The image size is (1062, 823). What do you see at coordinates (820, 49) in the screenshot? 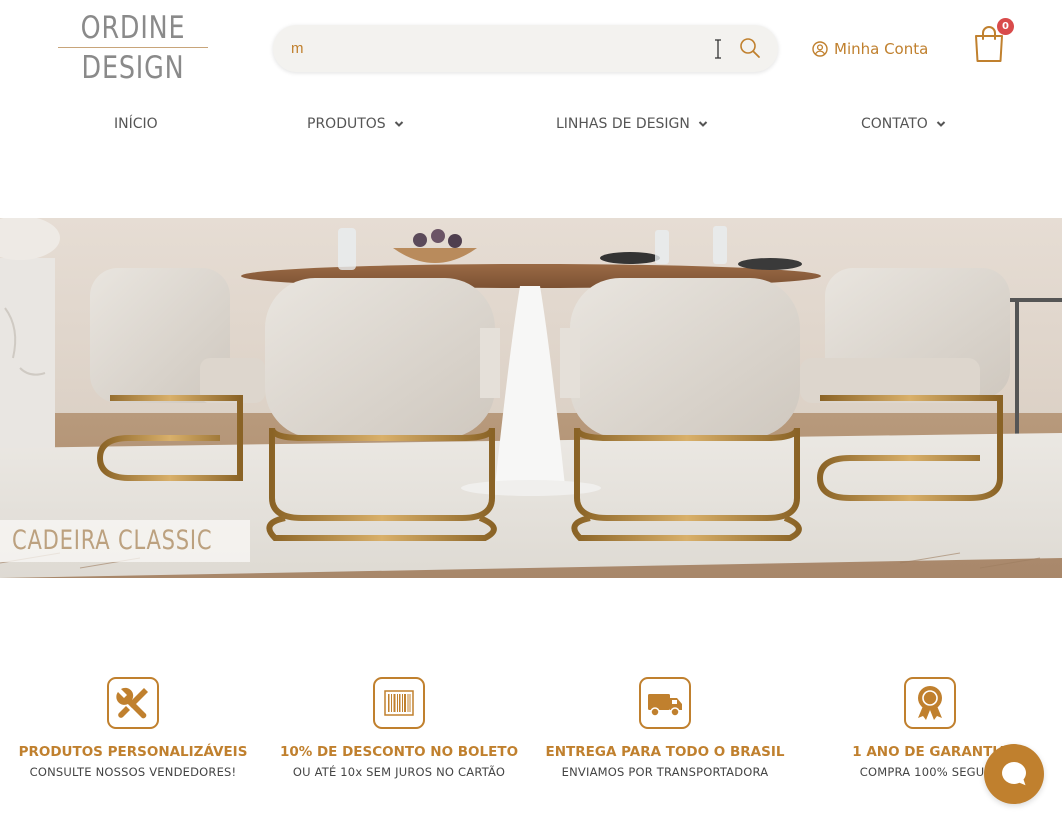
I see `user-circle-icon` at bounding box center [820, 49].